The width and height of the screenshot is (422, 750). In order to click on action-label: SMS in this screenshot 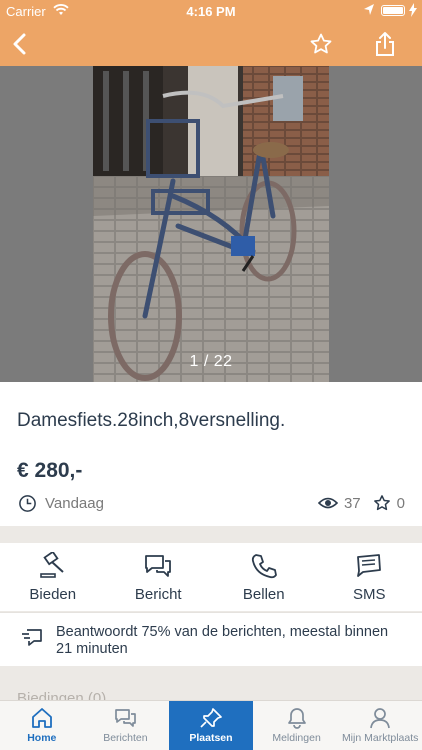, I will do `click(369, 594)`.